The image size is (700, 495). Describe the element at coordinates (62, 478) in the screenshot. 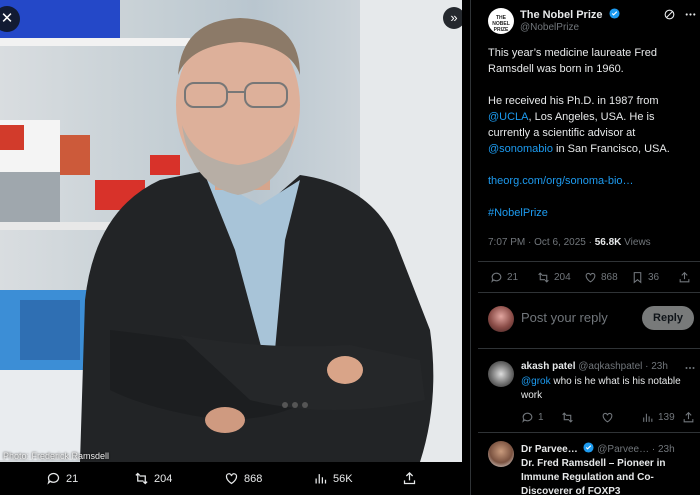

I see `media-reply-button: 21` at that location.